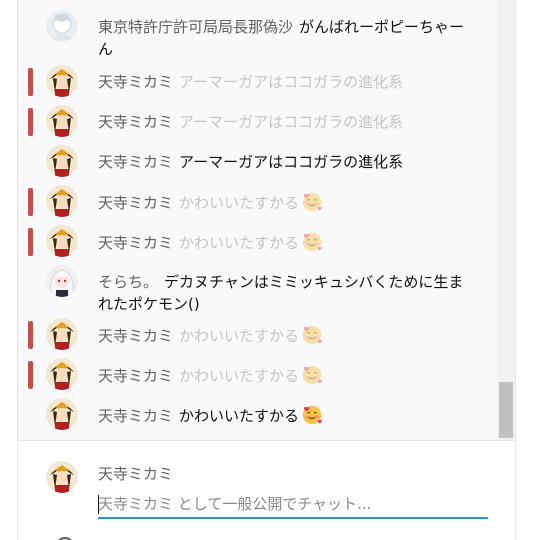 The width and height of the screenshot is (540, 540). What do you see at coordinates (293, 505) in the screenshot?
I see `chat-message-input` at bounding box center [293, 505].